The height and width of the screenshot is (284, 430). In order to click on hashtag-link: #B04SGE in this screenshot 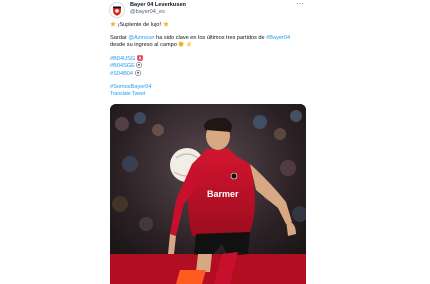, I will do `click(122, 66)`.